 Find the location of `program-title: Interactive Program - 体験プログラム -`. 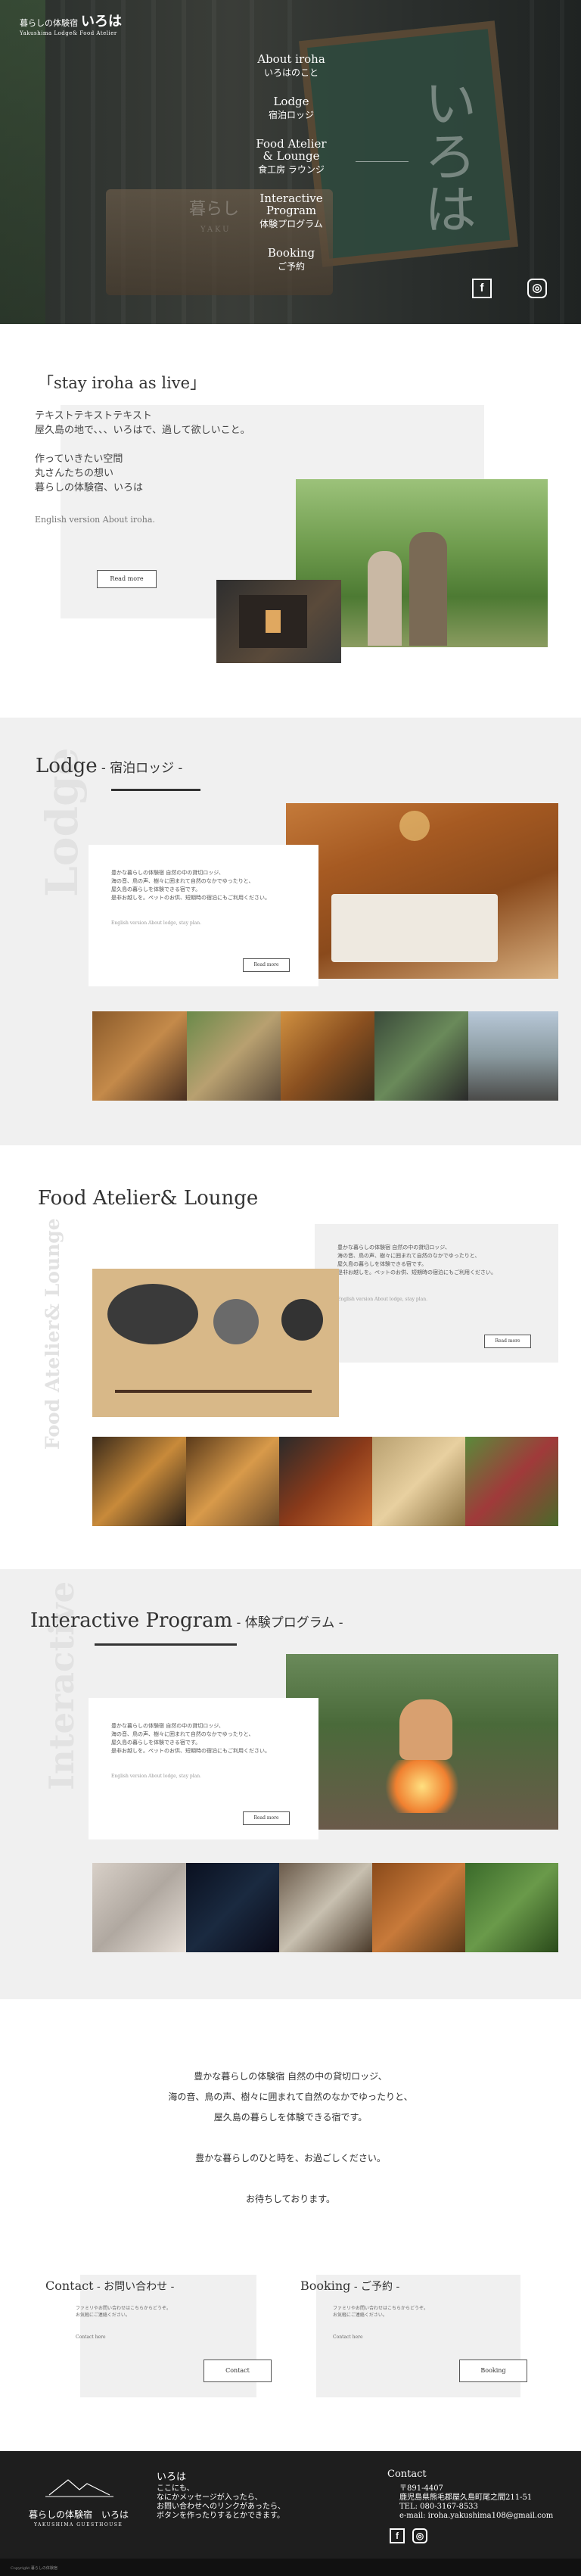

program-title: Interactive Program - 体験プログラム - is located at coordinates (186, 1620).